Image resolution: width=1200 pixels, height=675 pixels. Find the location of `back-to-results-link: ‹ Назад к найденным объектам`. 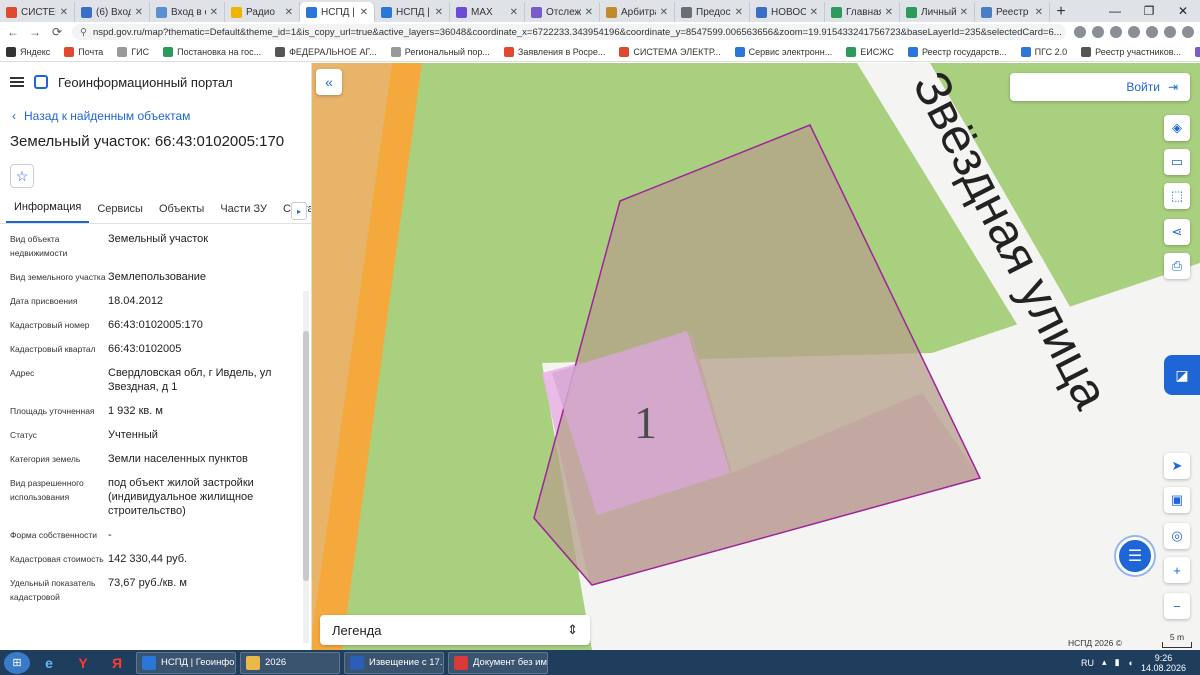

back-to-results-link: ‹ Назад к найденным объектам is located at coordinates (155, 116).